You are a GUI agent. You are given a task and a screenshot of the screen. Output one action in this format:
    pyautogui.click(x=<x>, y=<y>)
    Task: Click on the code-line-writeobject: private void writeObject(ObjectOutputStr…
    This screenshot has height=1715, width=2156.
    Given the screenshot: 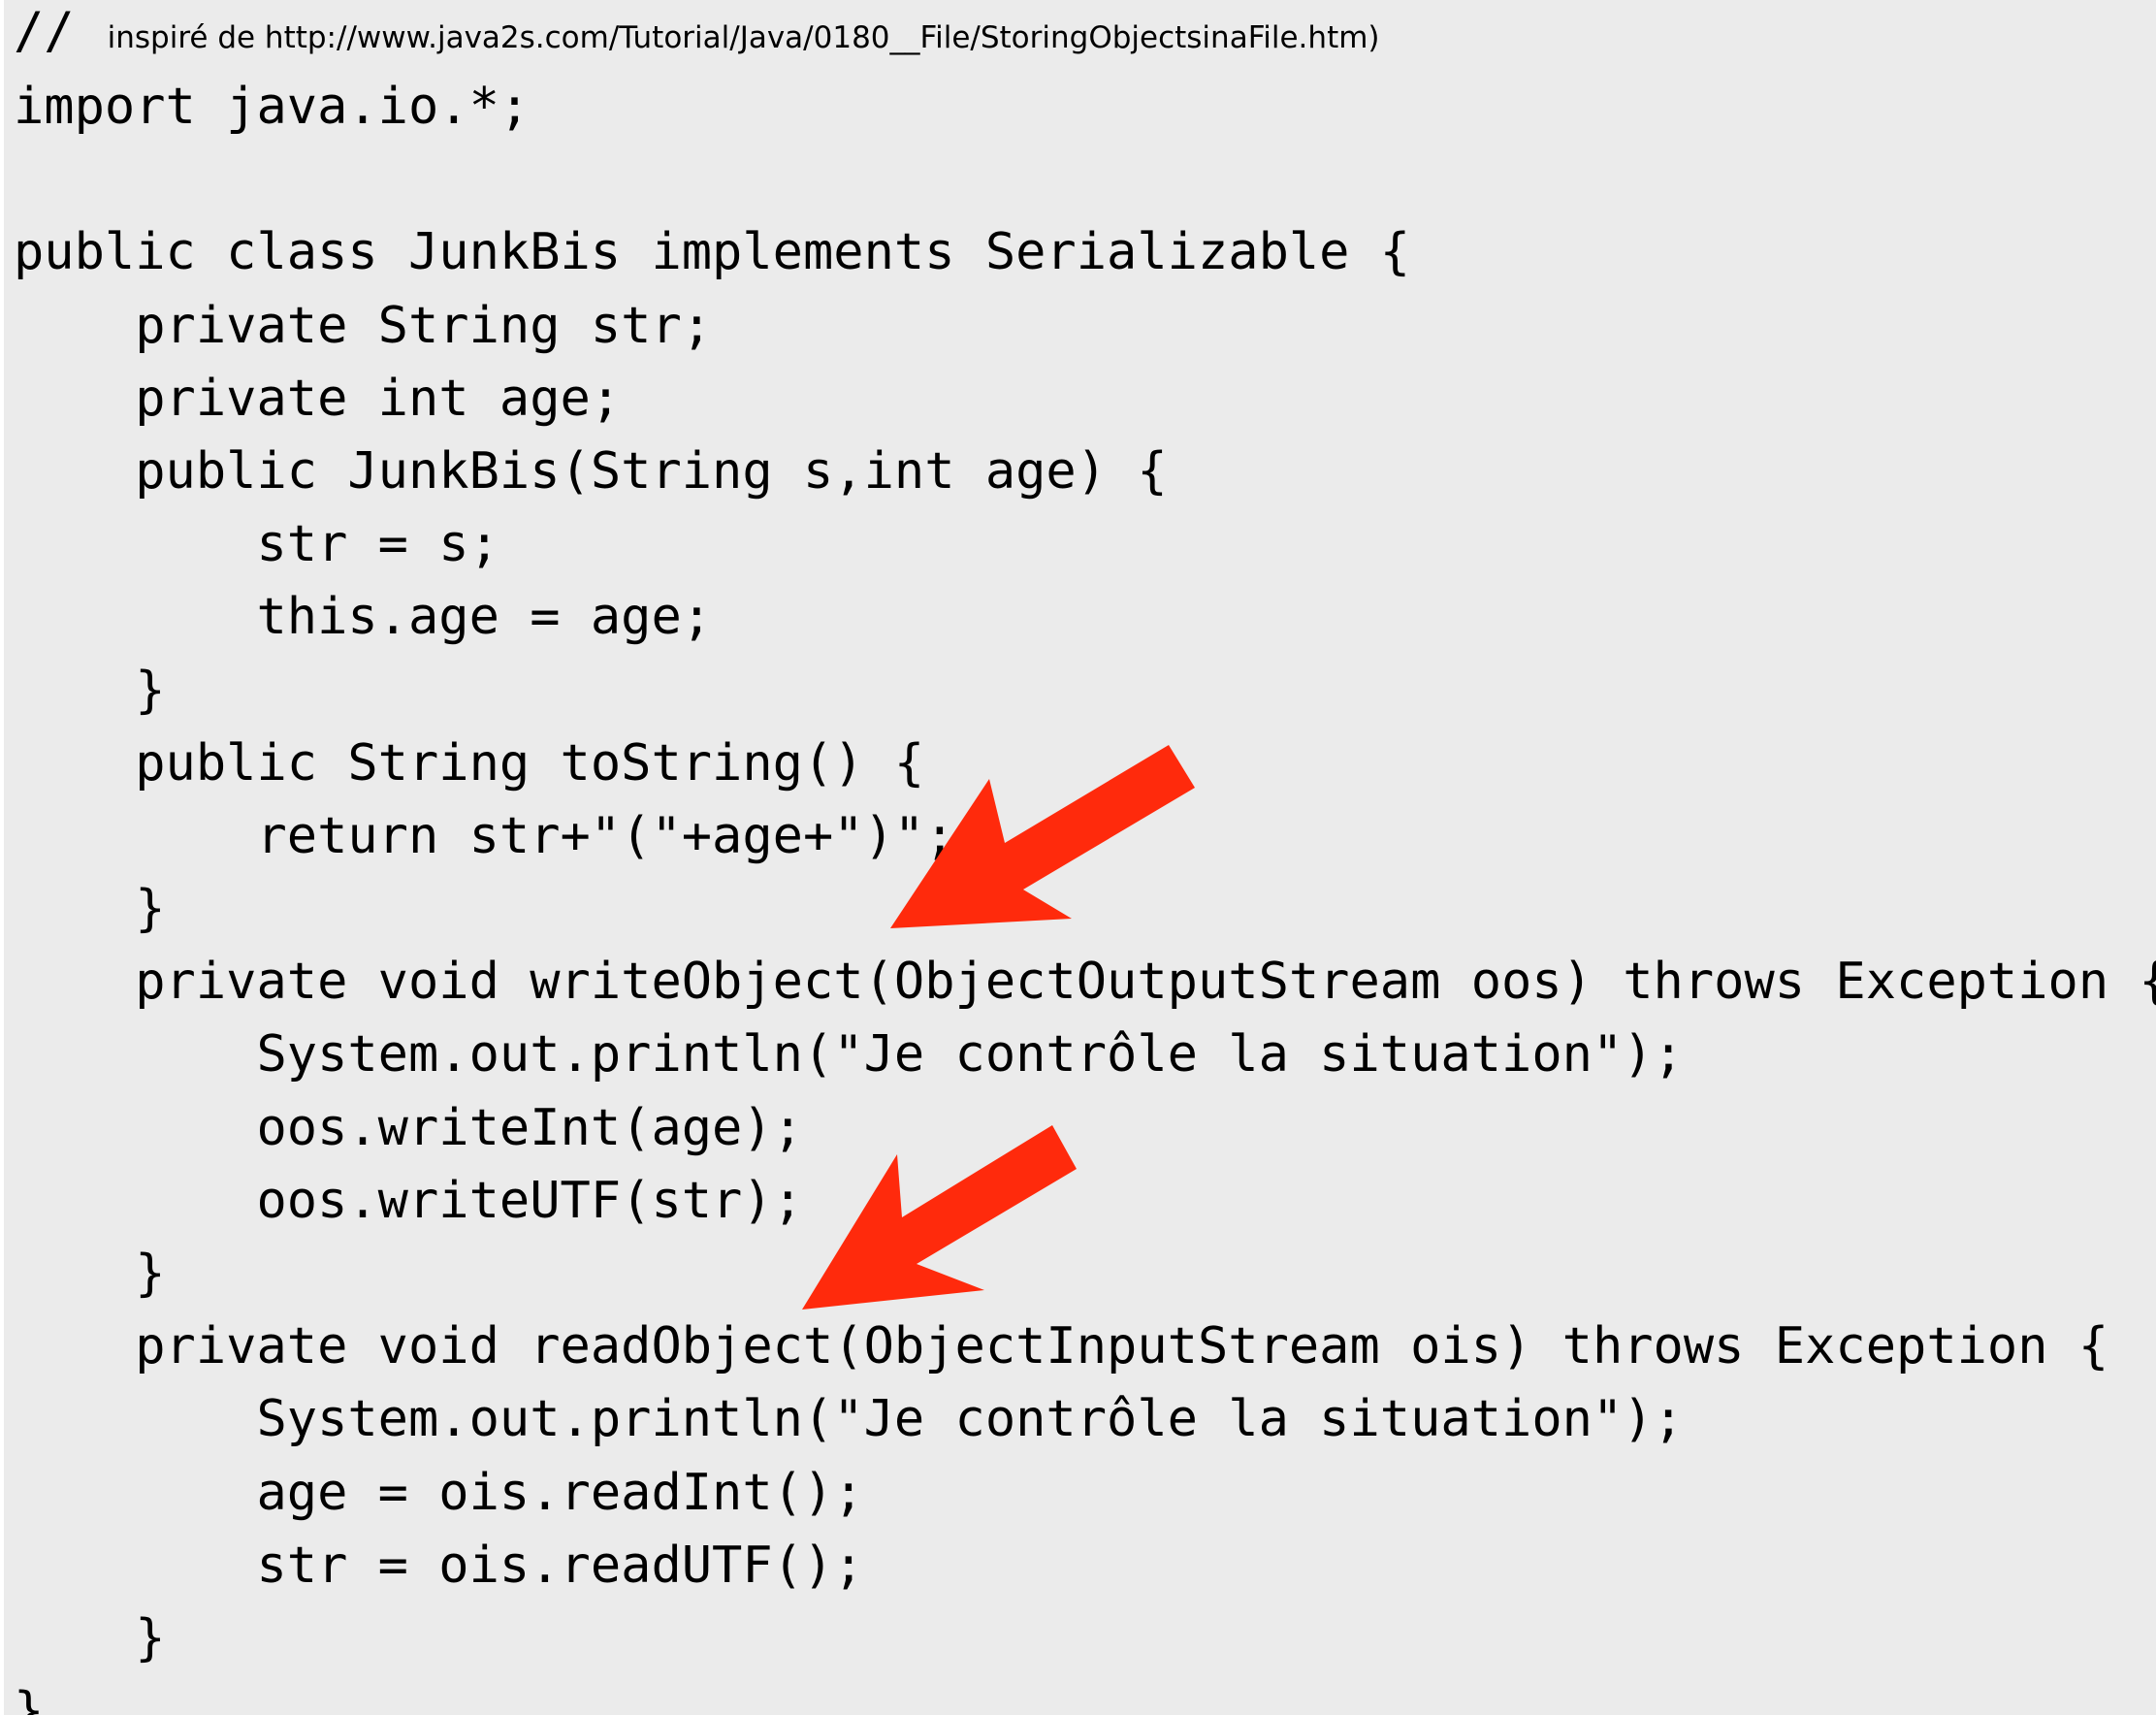 What is the action you would take?
    pyautogui.click(x=1085, y=982)
    